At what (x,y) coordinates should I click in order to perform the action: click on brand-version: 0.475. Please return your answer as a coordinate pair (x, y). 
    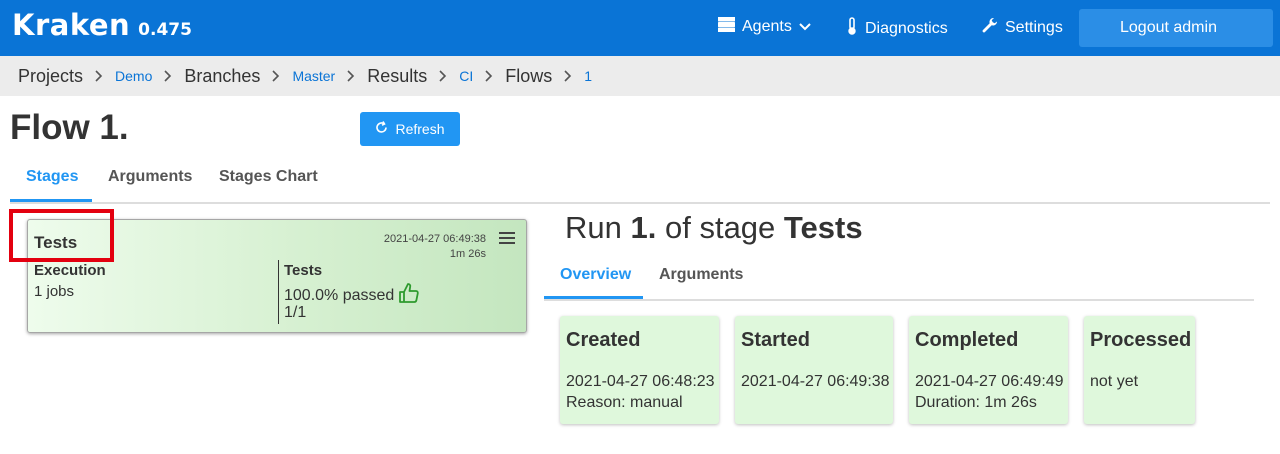
    Looking at the image, I should click on (165, 30).